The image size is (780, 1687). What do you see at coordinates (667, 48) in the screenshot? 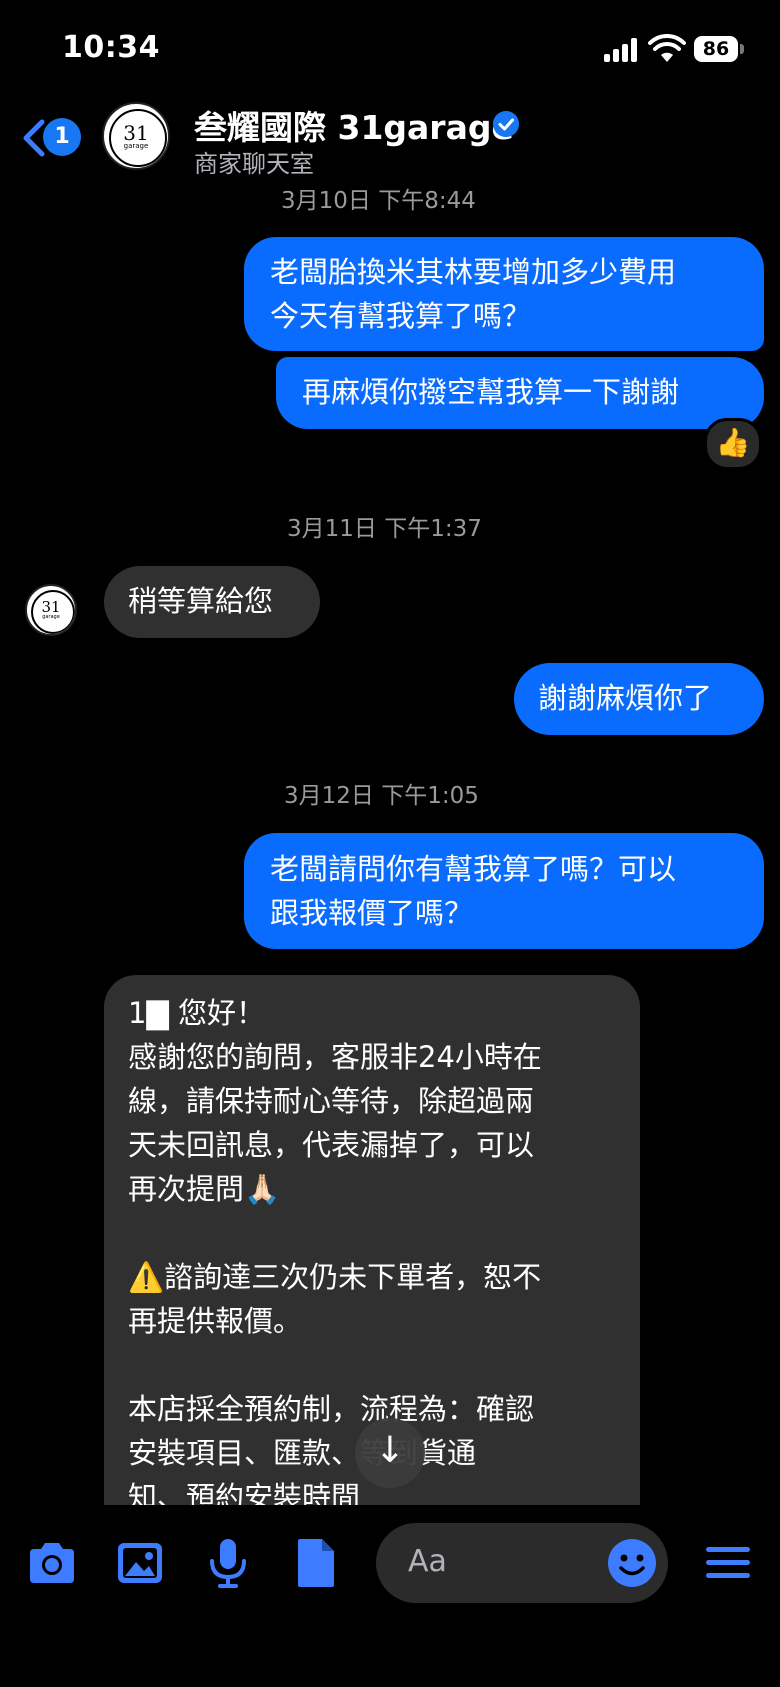
I see `wifi-icon` at bounding box center [667, 48].